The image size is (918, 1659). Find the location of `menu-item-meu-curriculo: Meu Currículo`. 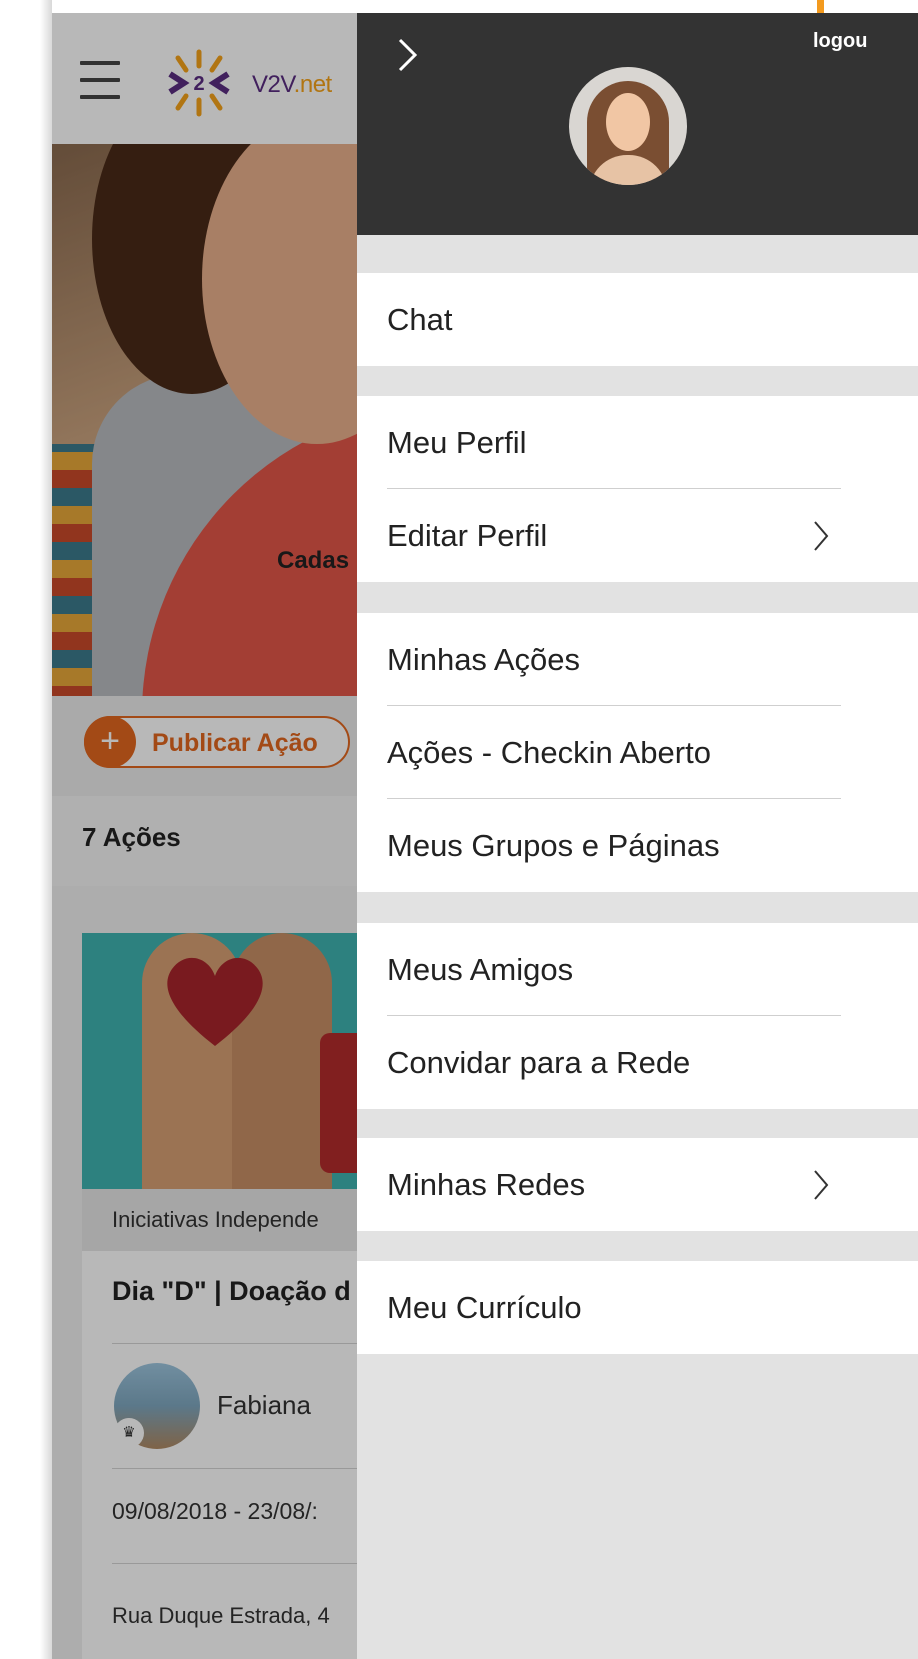

menu-item-meu-curriculo: Meu Currículo is located at coordinates (637, 1307).